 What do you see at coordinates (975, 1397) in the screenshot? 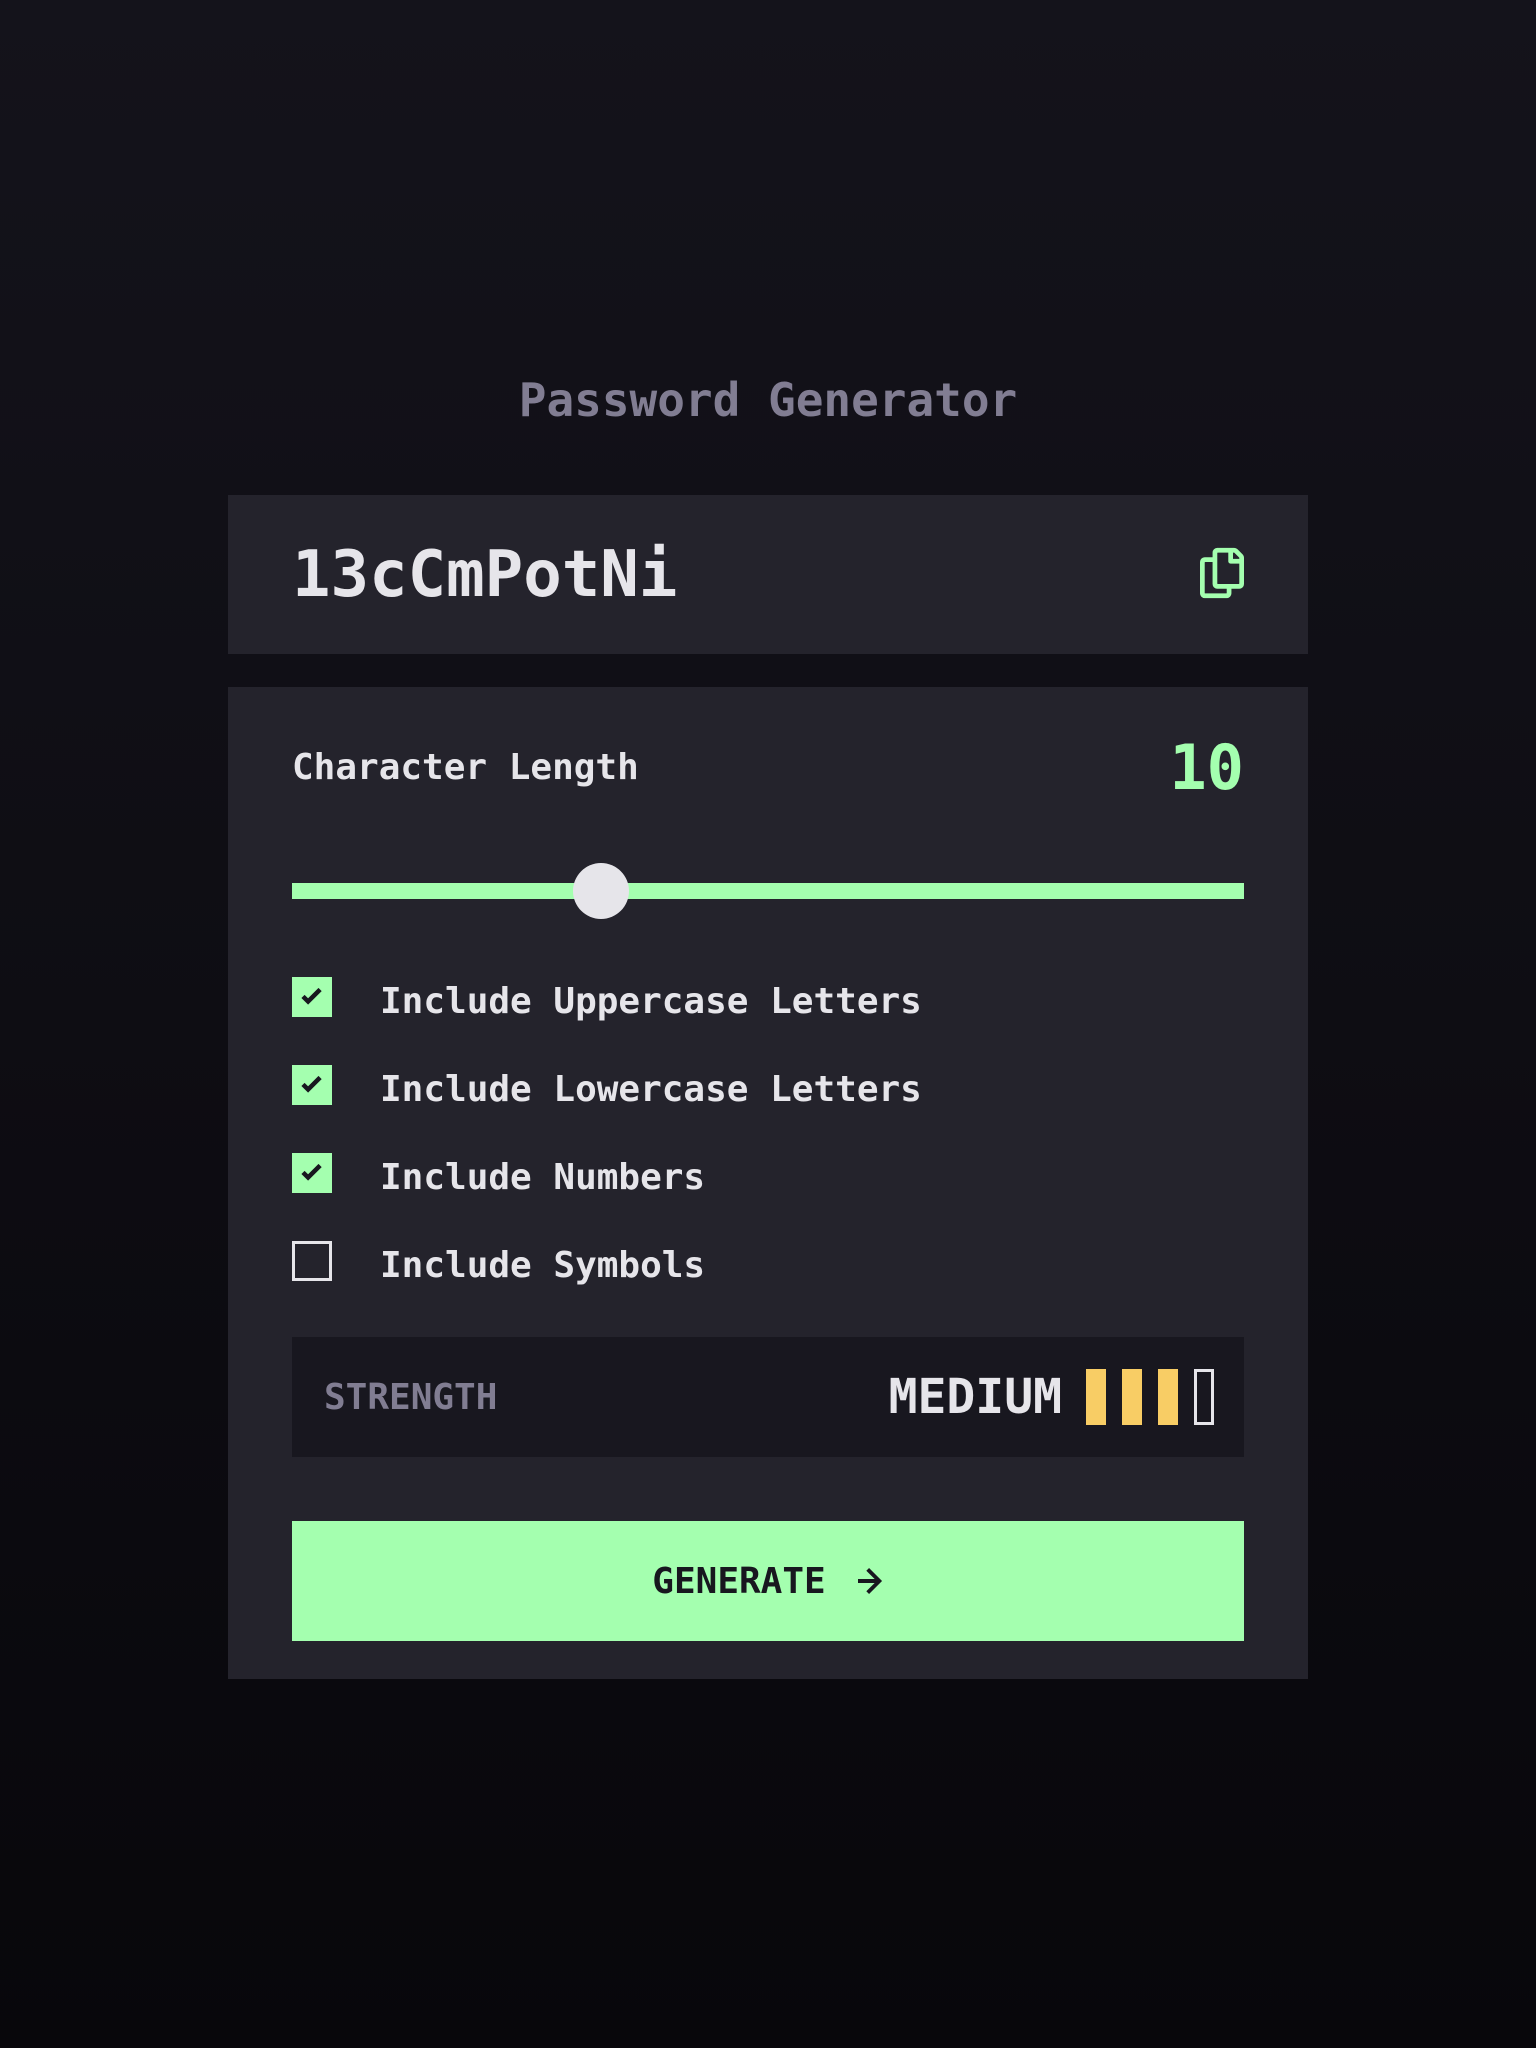
I see `strength-value: MEDIUM` at bounding box center [975, 1397].